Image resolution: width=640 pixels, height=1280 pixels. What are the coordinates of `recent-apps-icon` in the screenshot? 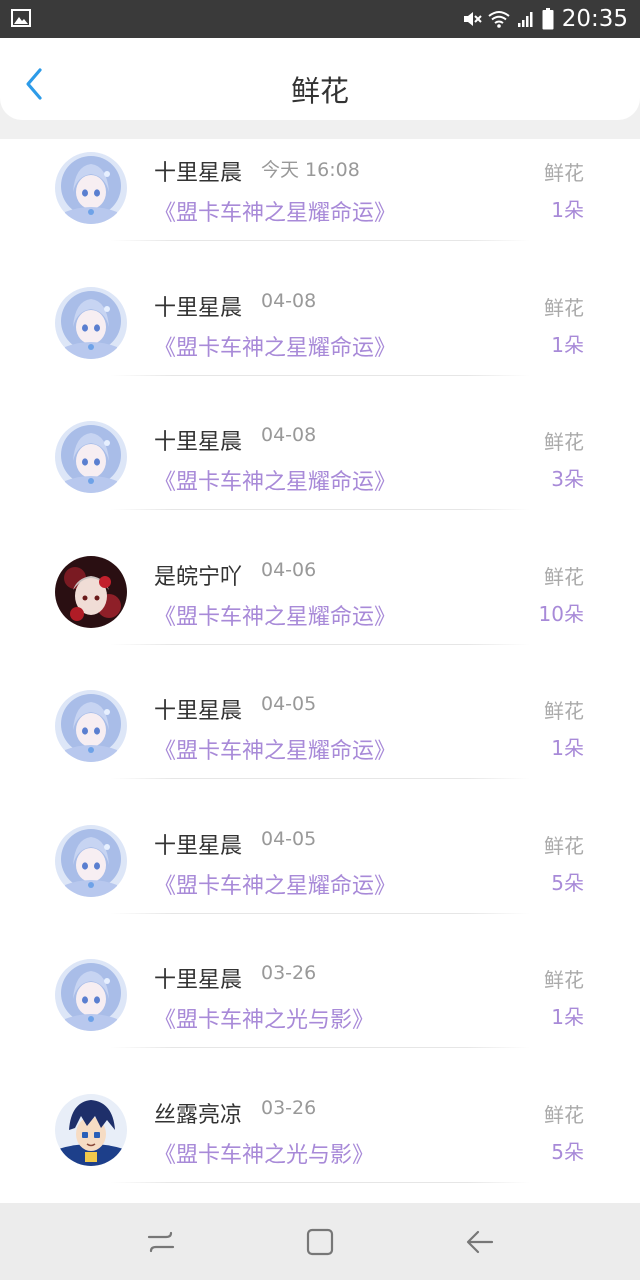 It's located at (161, 1242).